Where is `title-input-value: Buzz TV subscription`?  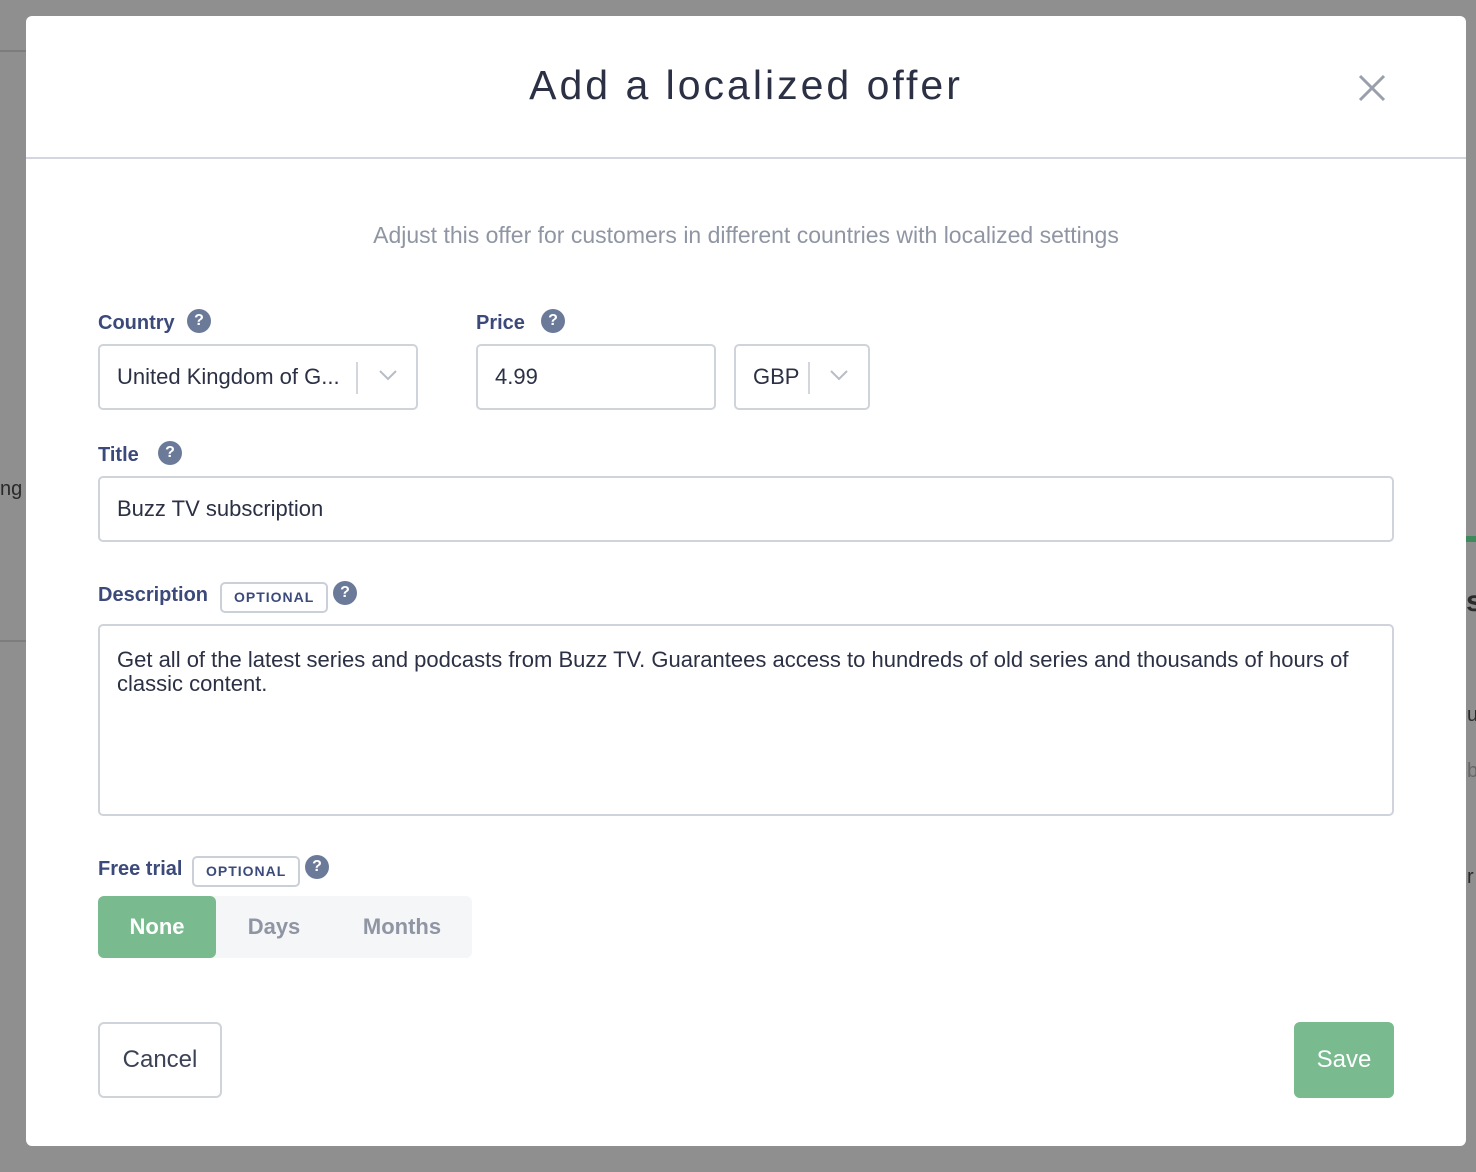 title-input-value: Buzz TV subscription is located at coordinates (220, 508).